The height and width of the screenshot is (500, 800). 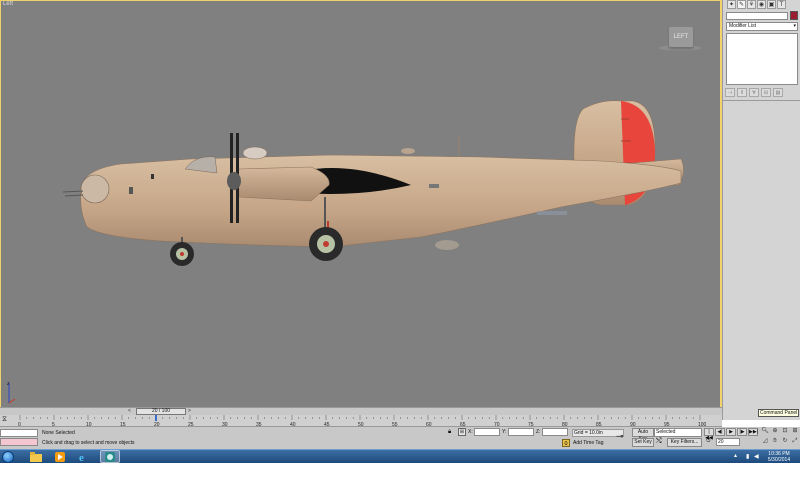 I want to click on axis-tripod: z, so click(x=11, y=392).